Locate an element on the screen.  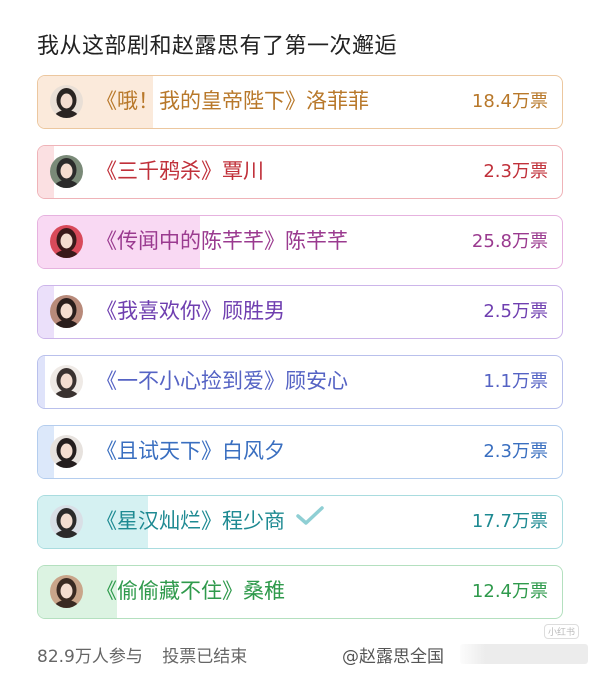
option-label-text: 《偷偷藏不住》桑稚 is located at coordinates (190, 591).